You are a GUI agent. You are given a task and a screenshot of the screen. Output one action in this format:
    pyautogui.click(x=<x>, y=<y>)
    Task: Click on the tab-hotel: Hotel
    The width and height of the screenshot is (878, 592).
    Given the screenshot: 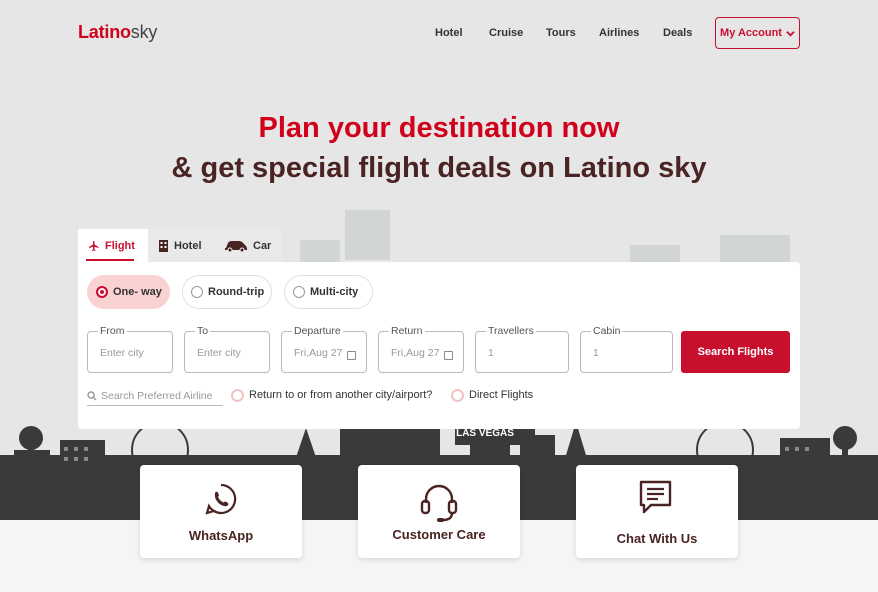 What is the action you would take?
    pyautogui.click(x=181, y=245)
    